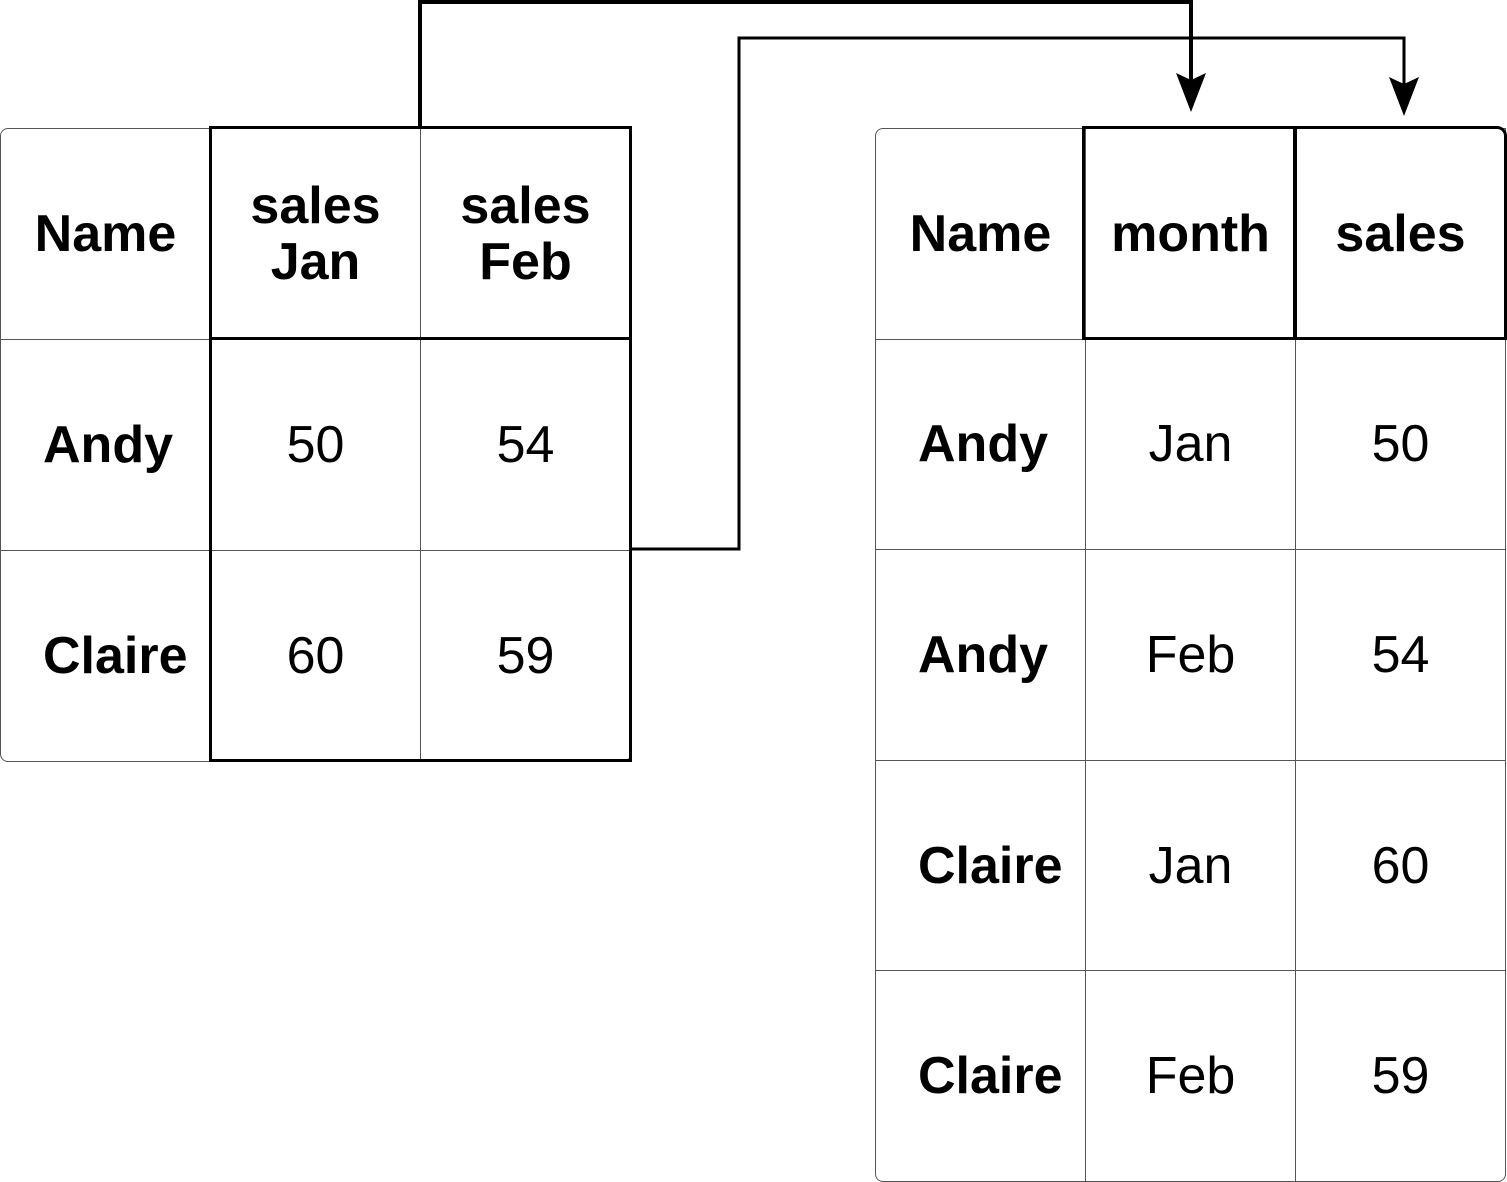  I want to click on arrow-column-names-to-month, so click(805, 64).